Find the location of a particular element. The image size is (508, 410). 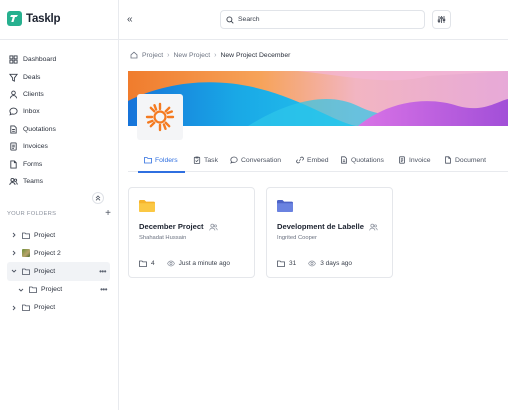

breadcrumb-current: New Project December is located at coordinates (255, 55).